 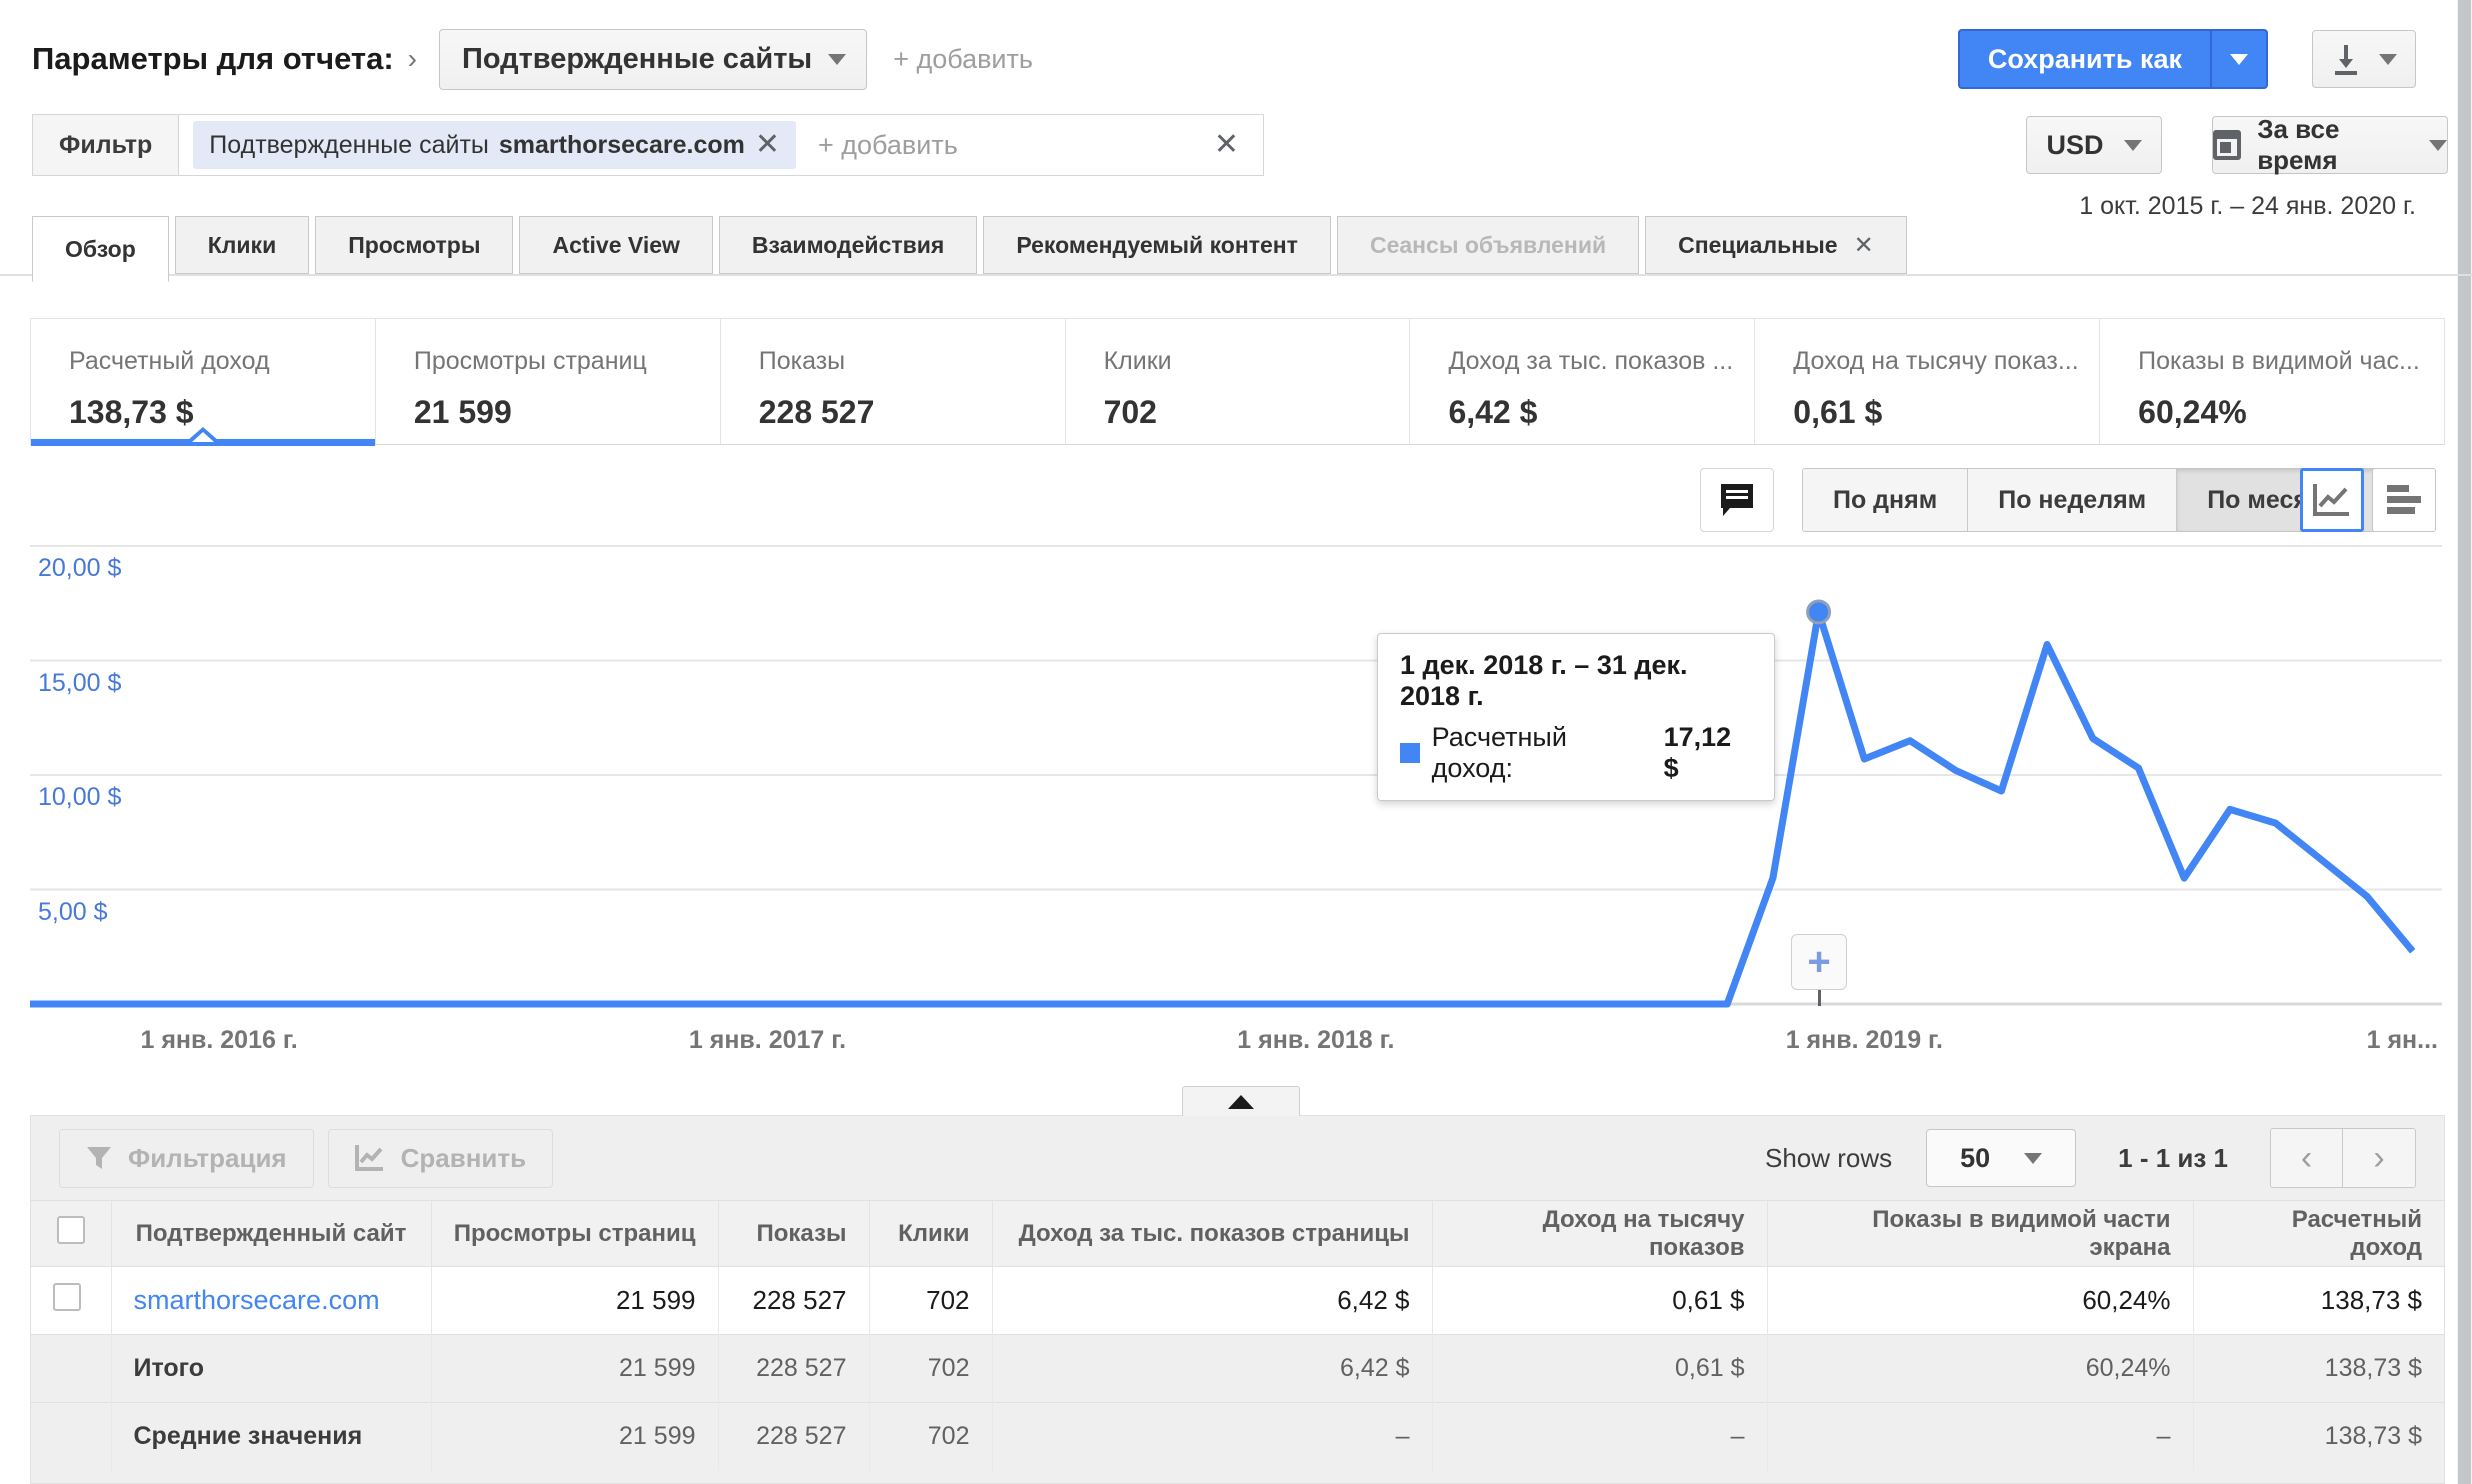 I want to click on currency-dropdown: USD, so click(x=2094, y=145).